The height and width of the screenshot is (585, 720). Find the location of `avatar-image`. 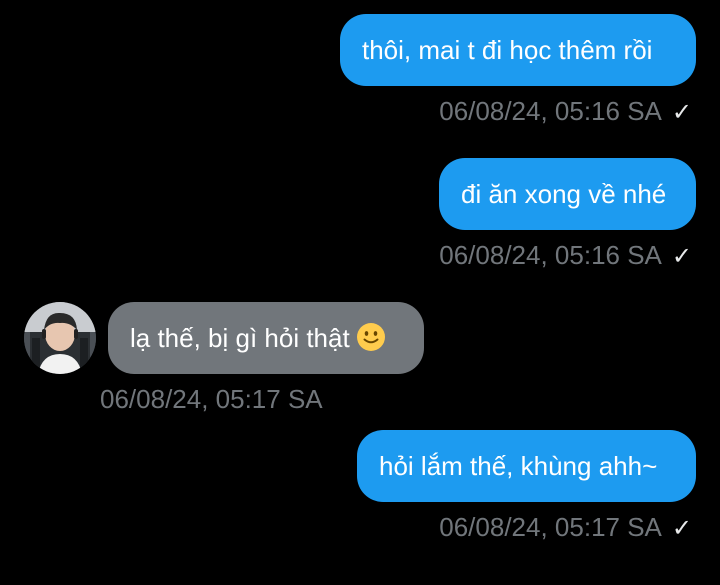

avatar-image is located at coordinates (60, 338).